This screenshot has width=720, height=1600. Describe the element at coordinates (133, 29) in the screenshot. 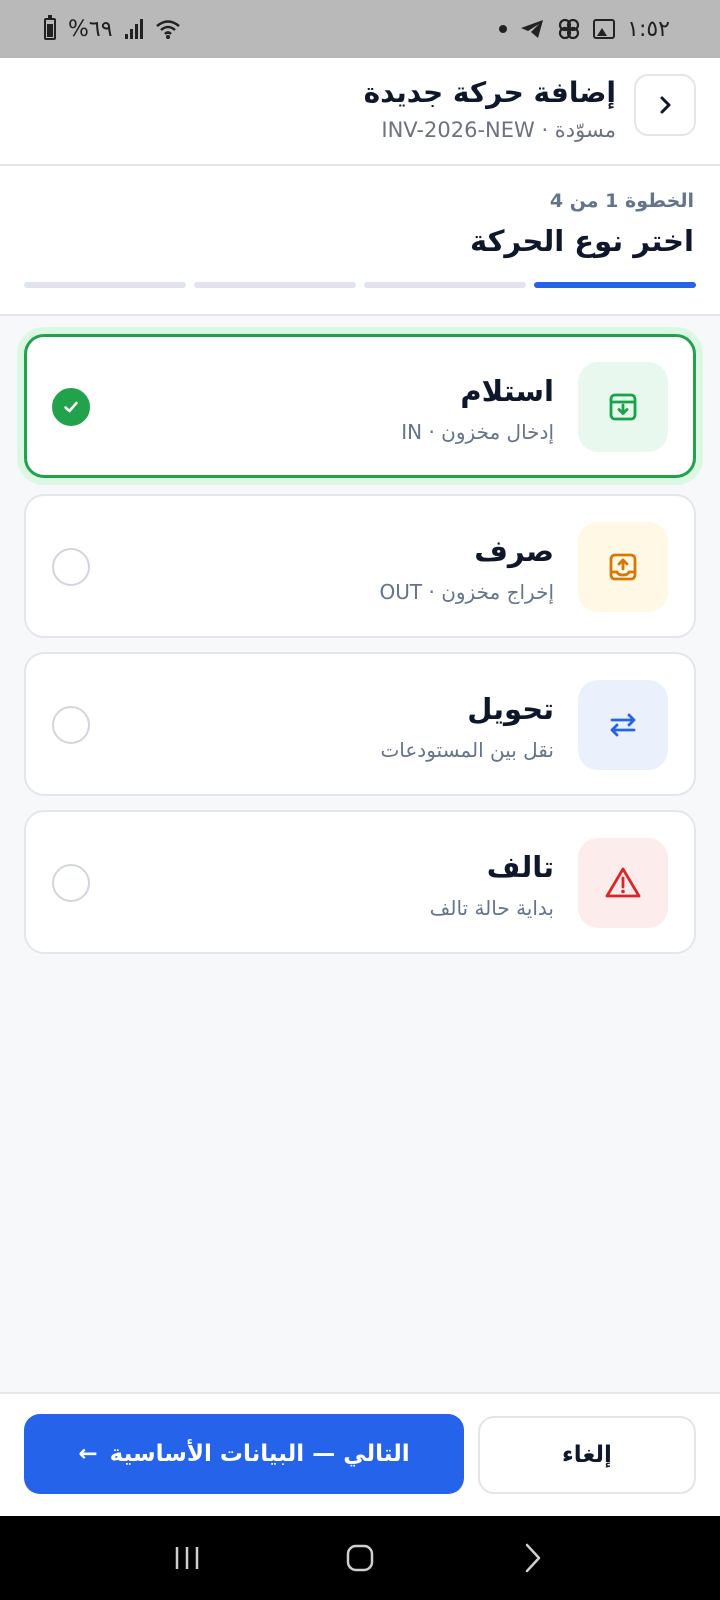

I see `signal-icon` at that location.